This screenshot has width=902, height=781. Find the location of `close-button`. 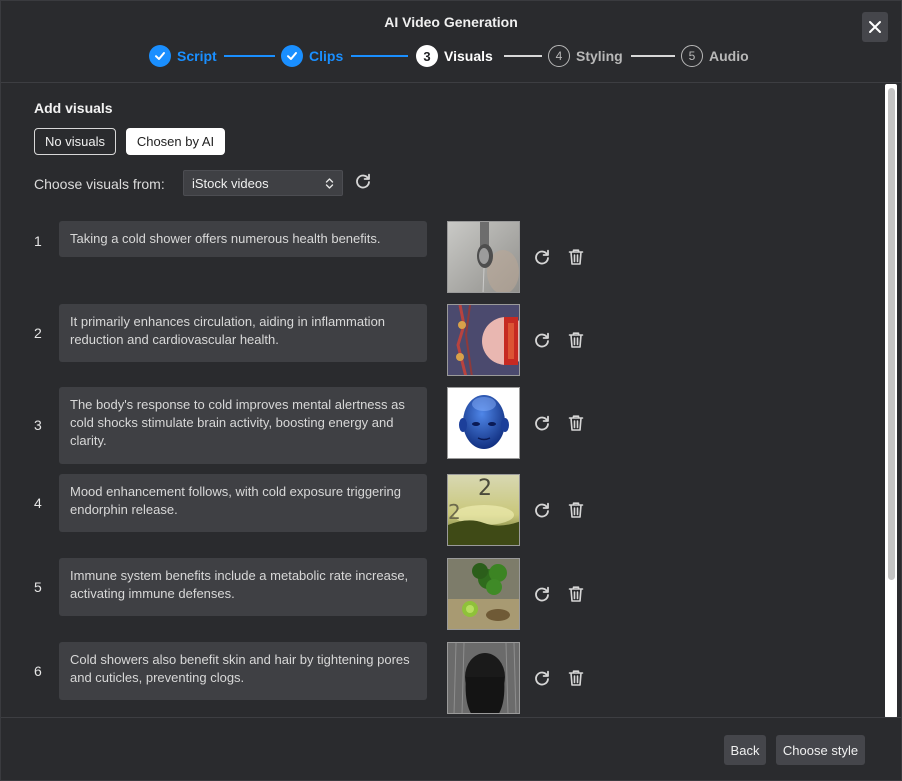

close-button is located at coordinates (875, 27).